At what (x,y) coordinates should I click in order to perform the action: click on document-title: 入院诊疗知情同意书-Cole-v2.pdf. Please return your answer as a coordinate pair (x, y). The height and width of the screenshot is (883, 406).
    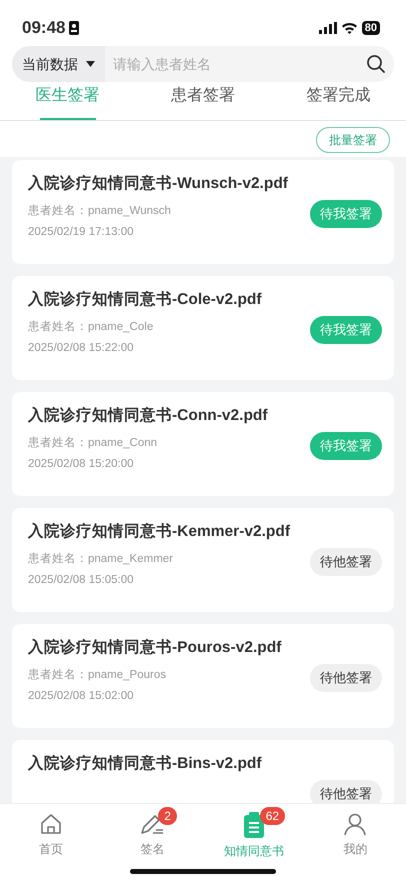
    Looking at the image, I should click on (145, 300).